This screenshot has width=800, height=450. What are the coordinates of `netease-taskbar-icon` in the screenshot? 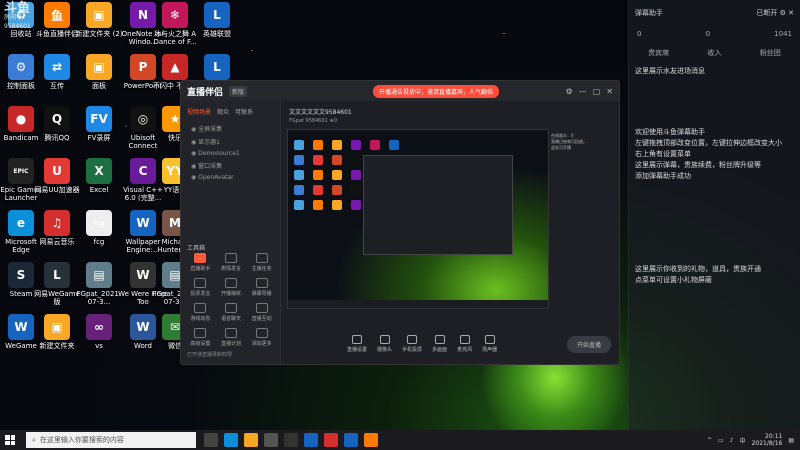 It's located at (331, 440).